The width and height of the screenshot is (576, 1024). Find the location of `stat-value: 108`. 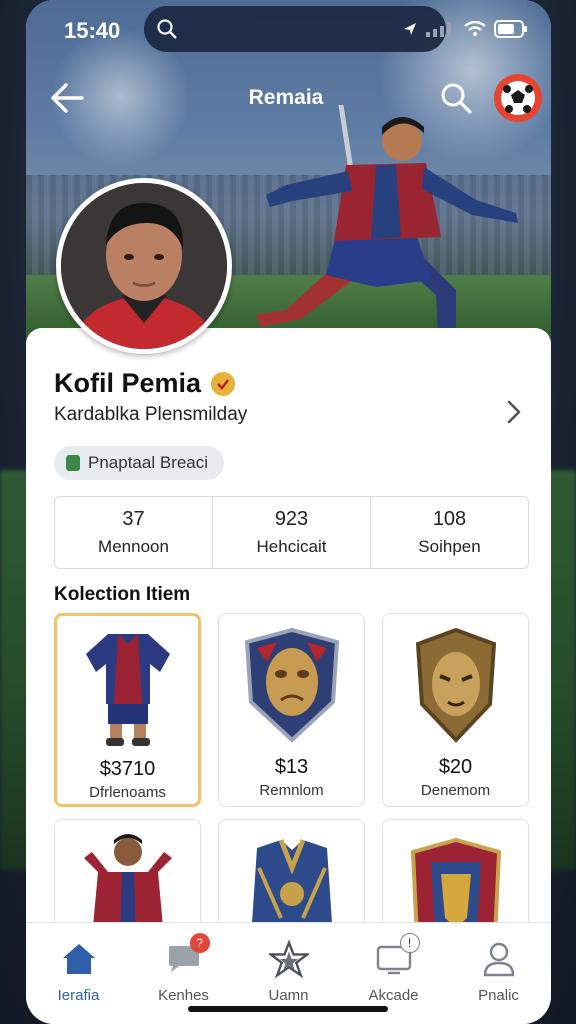

stat-value: 108 is located at coordinates (449, 519).